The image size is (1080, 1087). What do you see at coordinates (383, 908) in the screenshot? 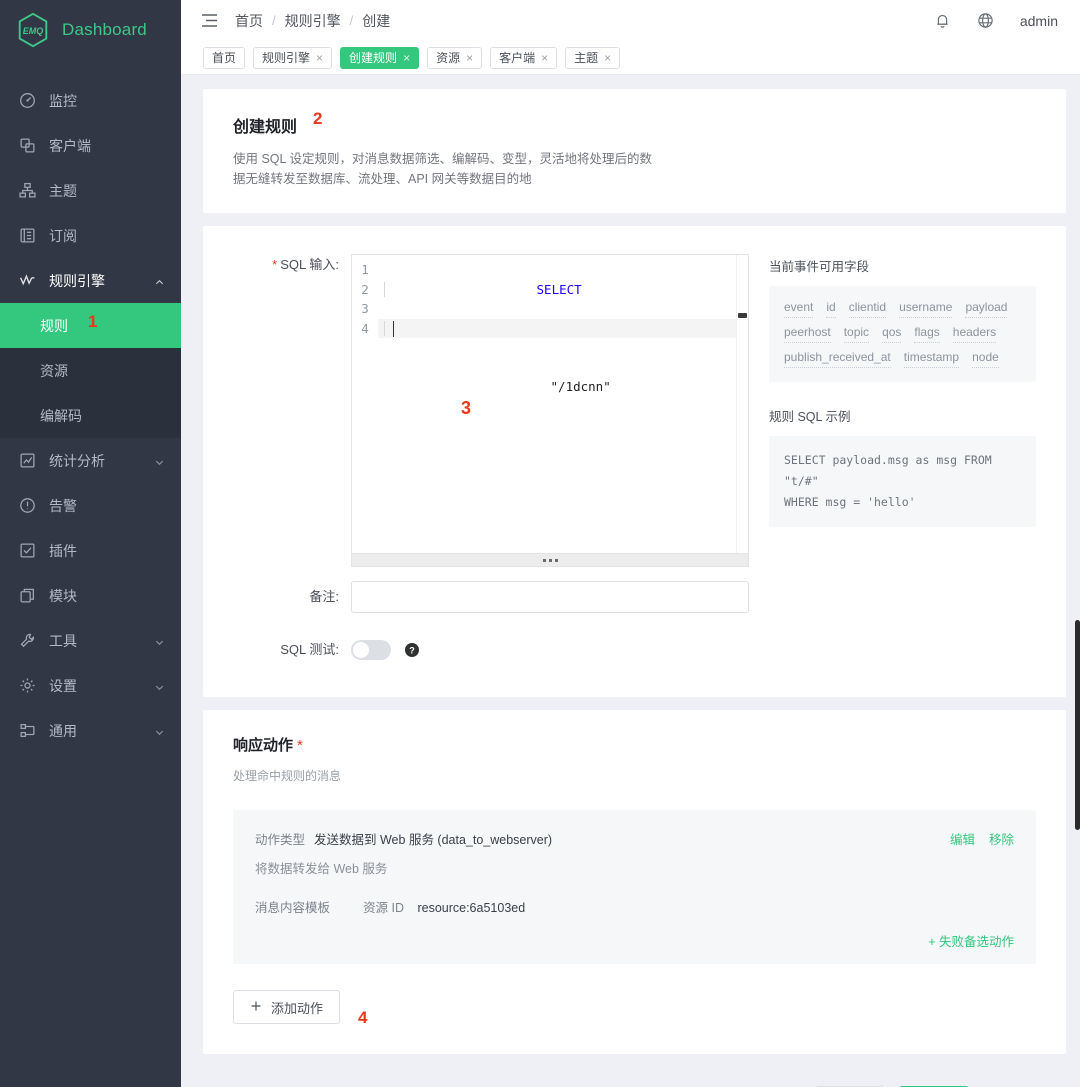
I see `resource-id-label: 资源 ID` at bounding box center [383, 908].